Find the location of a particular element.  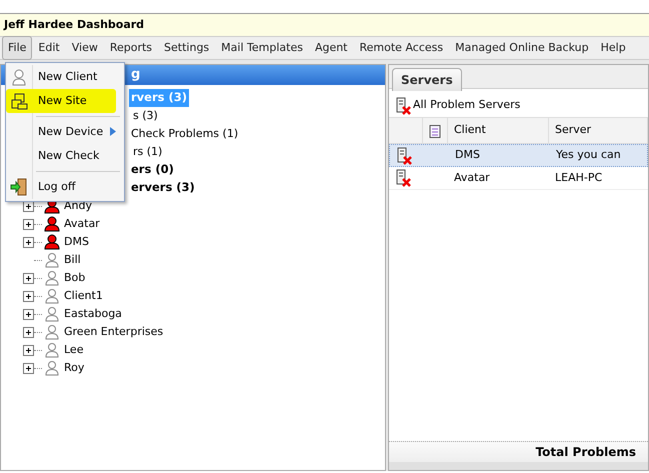

menu-item: Agent is located at coordinates (331, 48).